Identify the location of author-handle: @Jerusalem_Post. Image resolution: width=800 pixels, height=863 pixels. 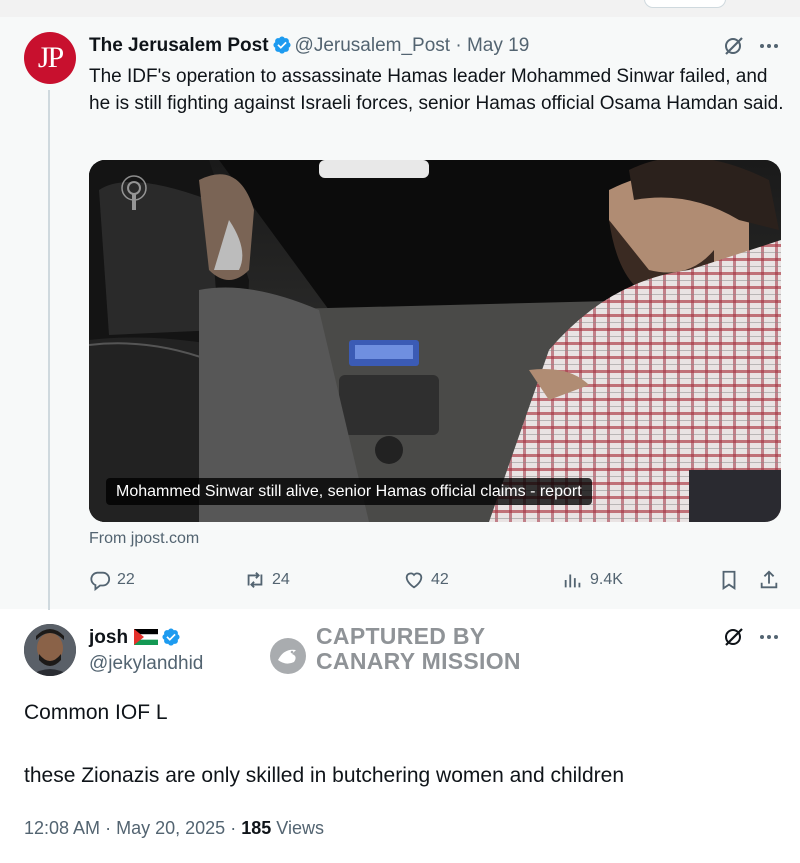
(373, 45).